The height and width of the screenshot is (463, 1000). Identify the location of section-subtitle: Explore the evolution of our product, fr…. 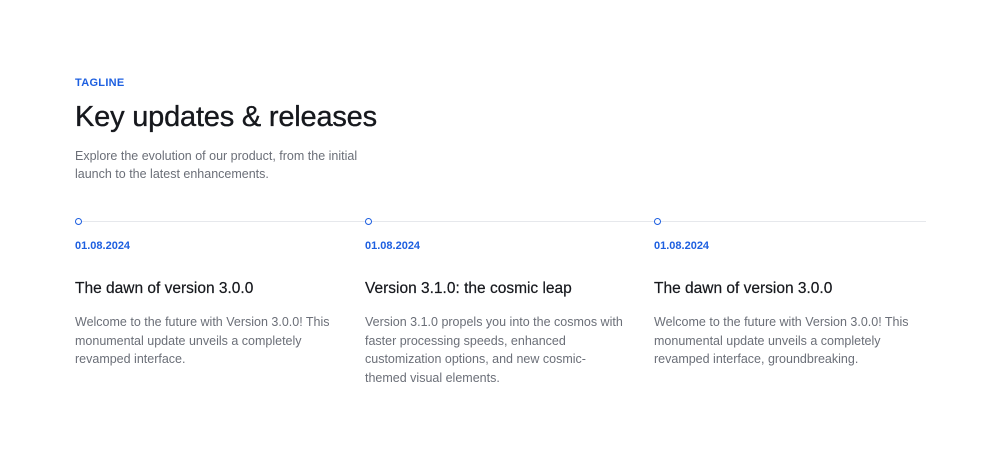
(216, 165).